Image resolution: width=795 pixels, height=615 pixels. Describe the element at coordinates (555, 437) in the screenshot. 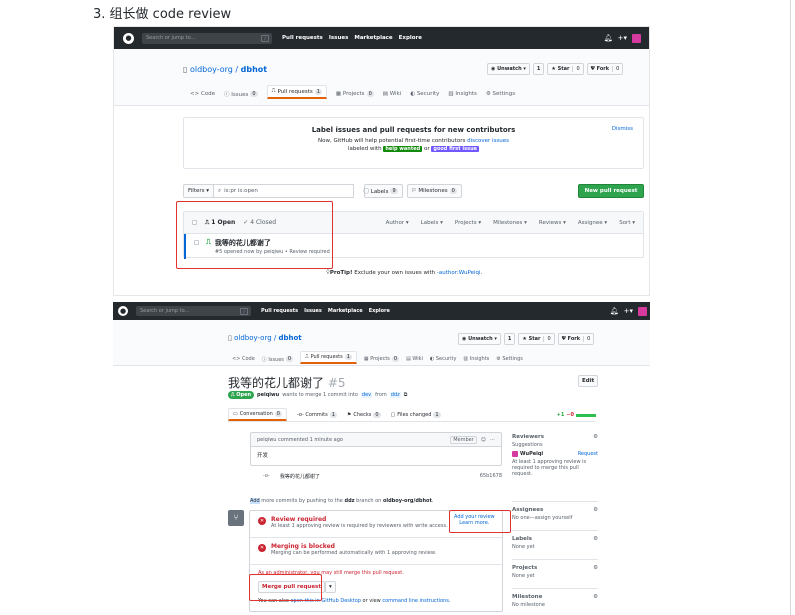

I see `reviewers-header: Reviewers ⚙` at that location.